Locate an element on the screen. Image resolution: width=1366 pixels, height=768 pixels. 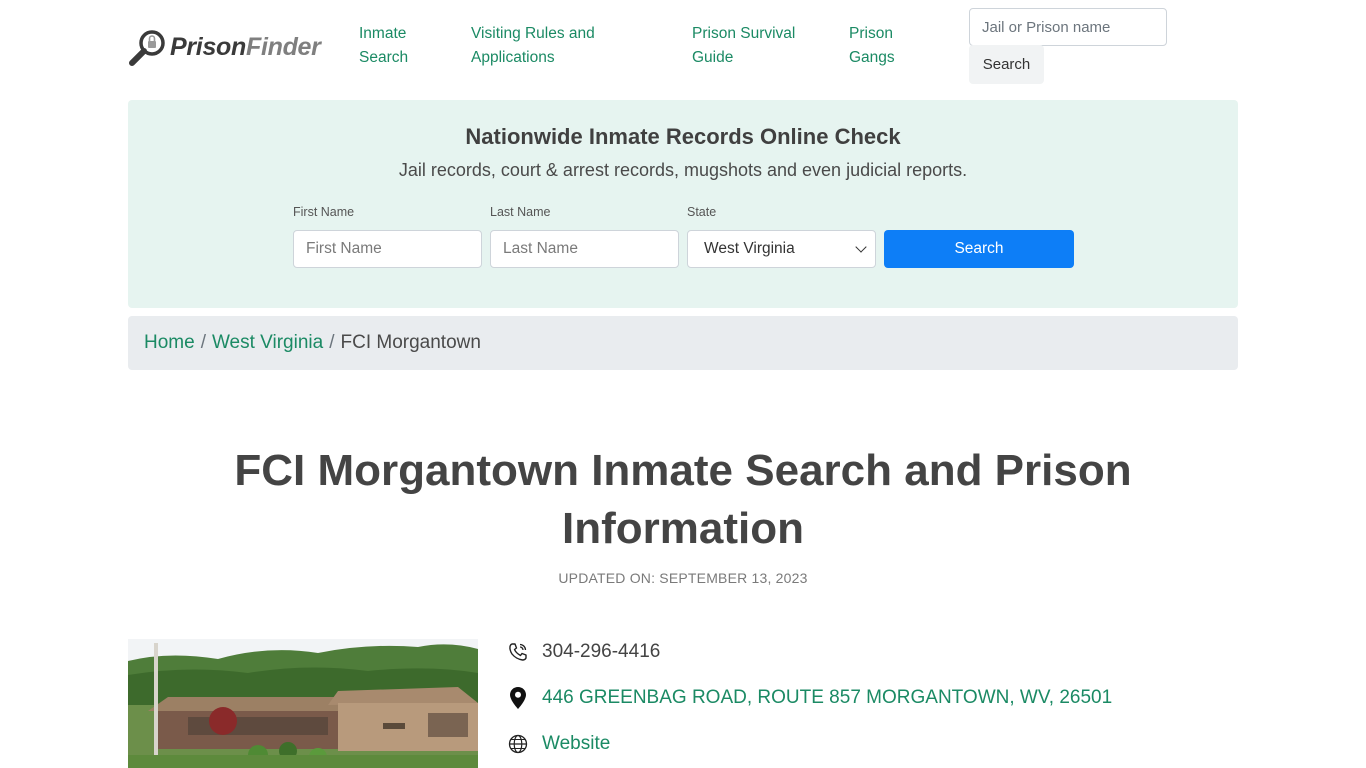
facility-photo is located at coordinates (303, 703).